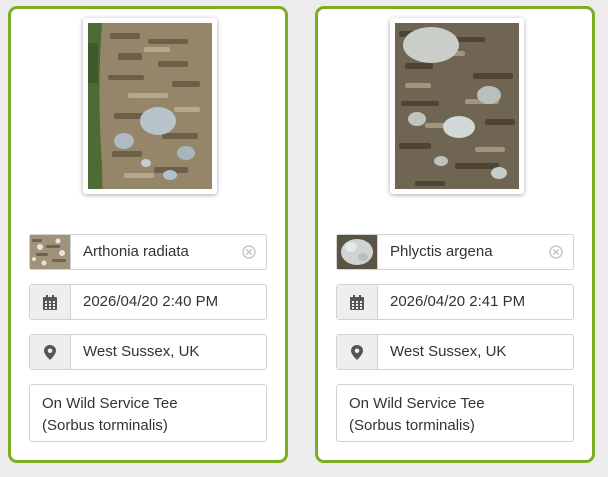  What do you see at coordinates (136, 251) in the screenshot?
I see `species-name: Arthonia radiata` at bounding box center [136, 251].